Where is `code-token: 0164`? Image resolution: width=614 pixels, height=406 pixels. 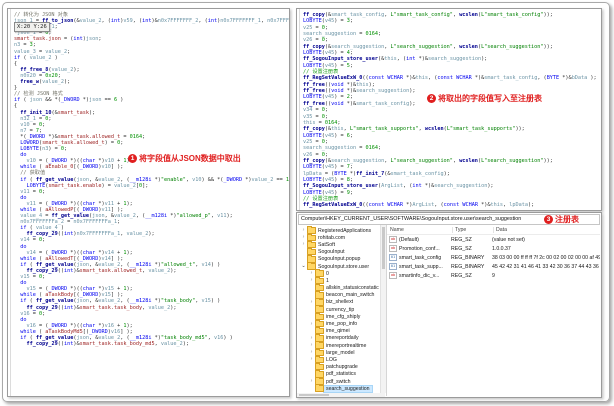
code-token: 0164 is located at coordinates (371, 148).